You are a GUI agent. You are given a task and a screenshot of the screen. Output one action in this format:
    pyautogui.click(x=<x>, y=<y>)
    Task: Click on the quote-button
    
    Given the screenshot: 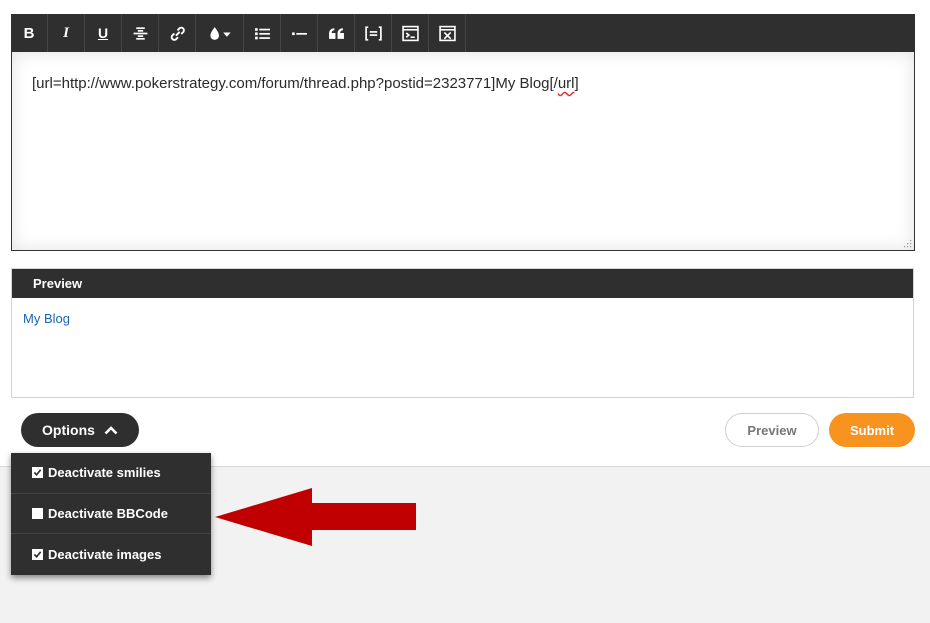 What is the action you would take?
    pyautogui.click(x=336, y=33)
    